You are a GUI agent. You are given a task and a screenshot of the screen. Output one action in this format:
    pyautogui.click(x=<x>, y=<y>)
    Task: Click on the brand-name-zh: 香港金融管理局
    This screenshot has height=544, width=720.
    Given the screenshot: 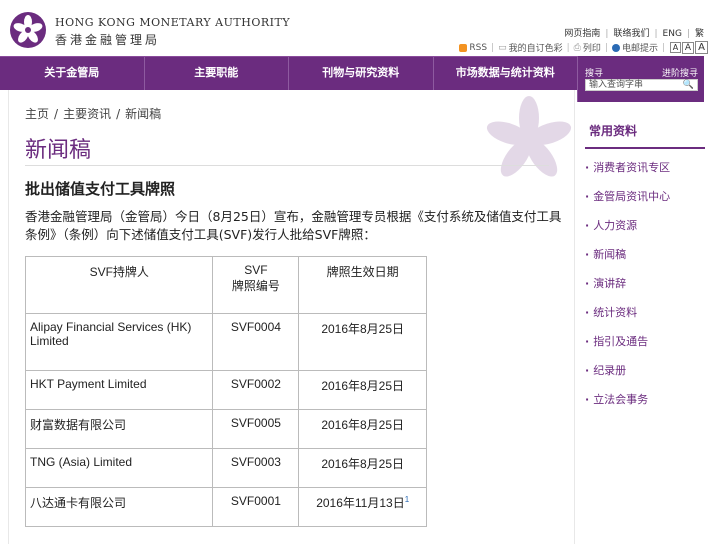 What is the action you would take?
    pyautogui.click(x=108, y=40)
    